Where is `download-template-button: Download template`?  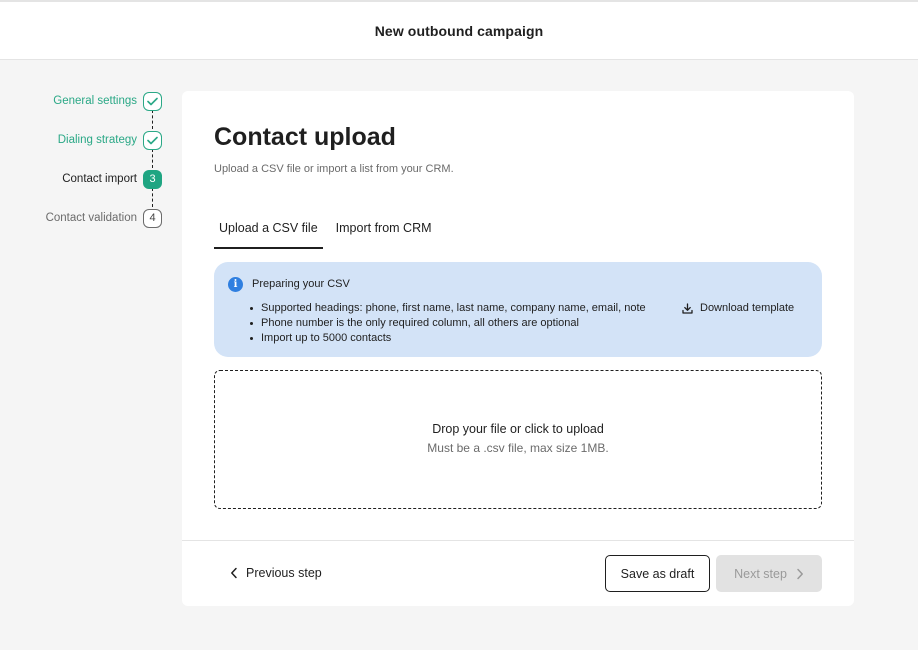
download-template-button: Download template is located at coordinates (738, 308).